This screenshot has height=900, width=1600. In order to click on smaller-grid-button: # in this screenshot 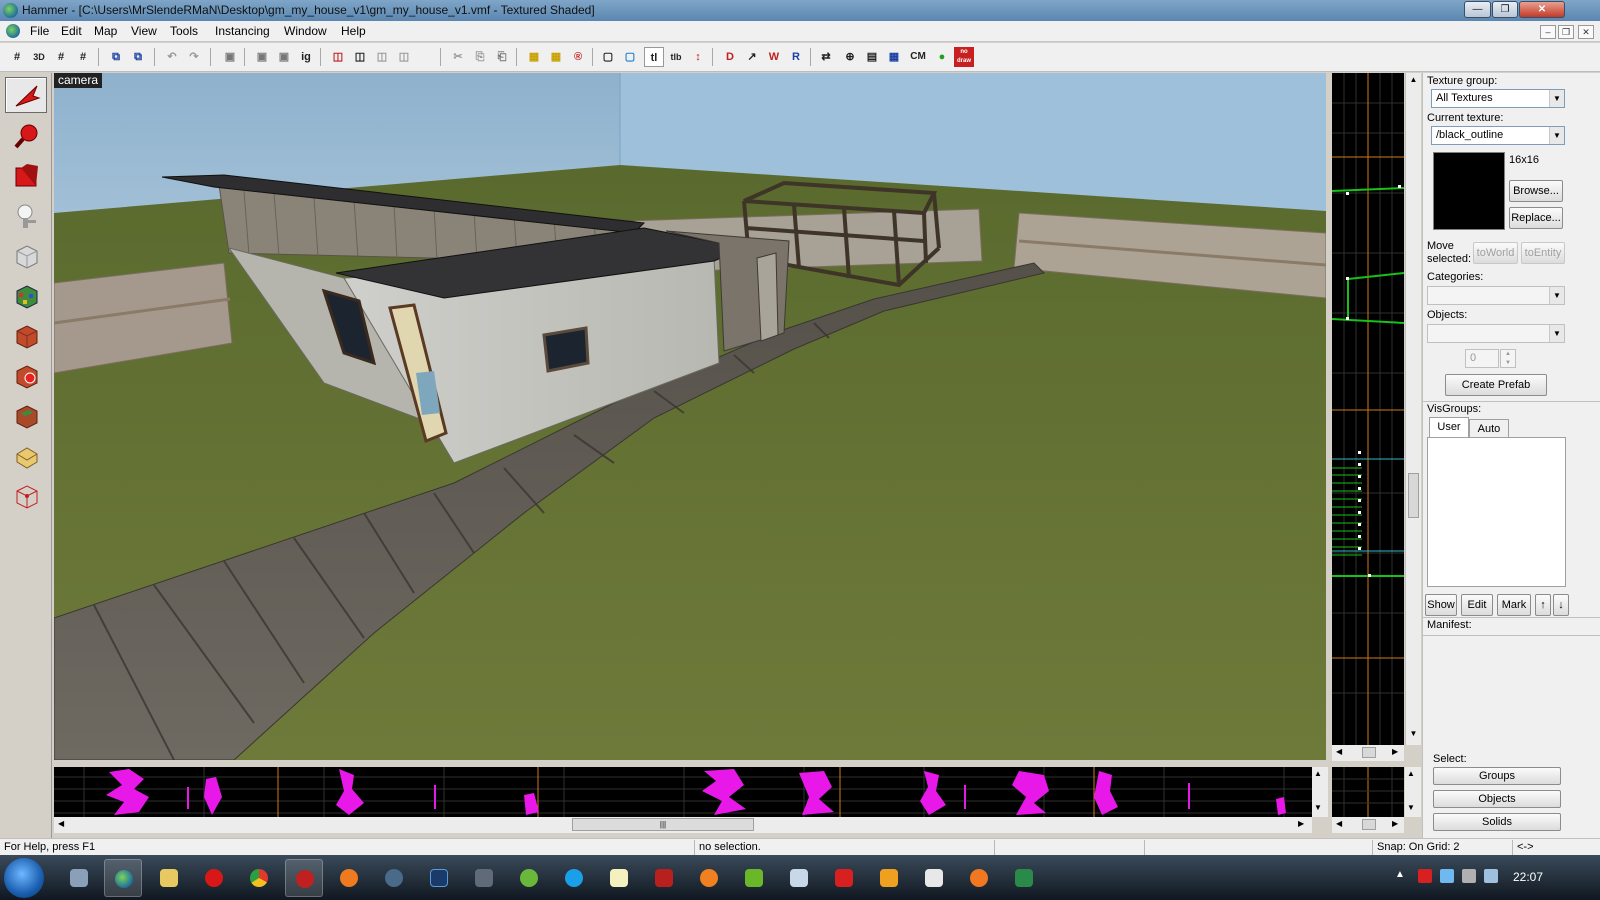, I will do `click(61, 57)`.